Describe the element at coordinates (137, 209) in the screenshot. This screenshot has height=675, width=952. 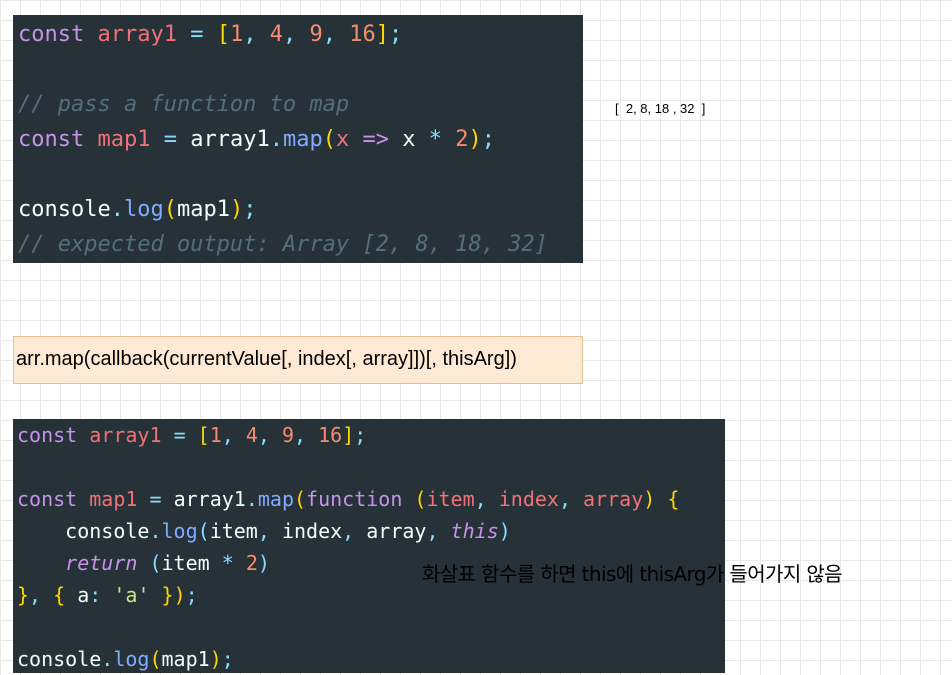
I see `code-block-1-line: console.log(map1);` at that location.